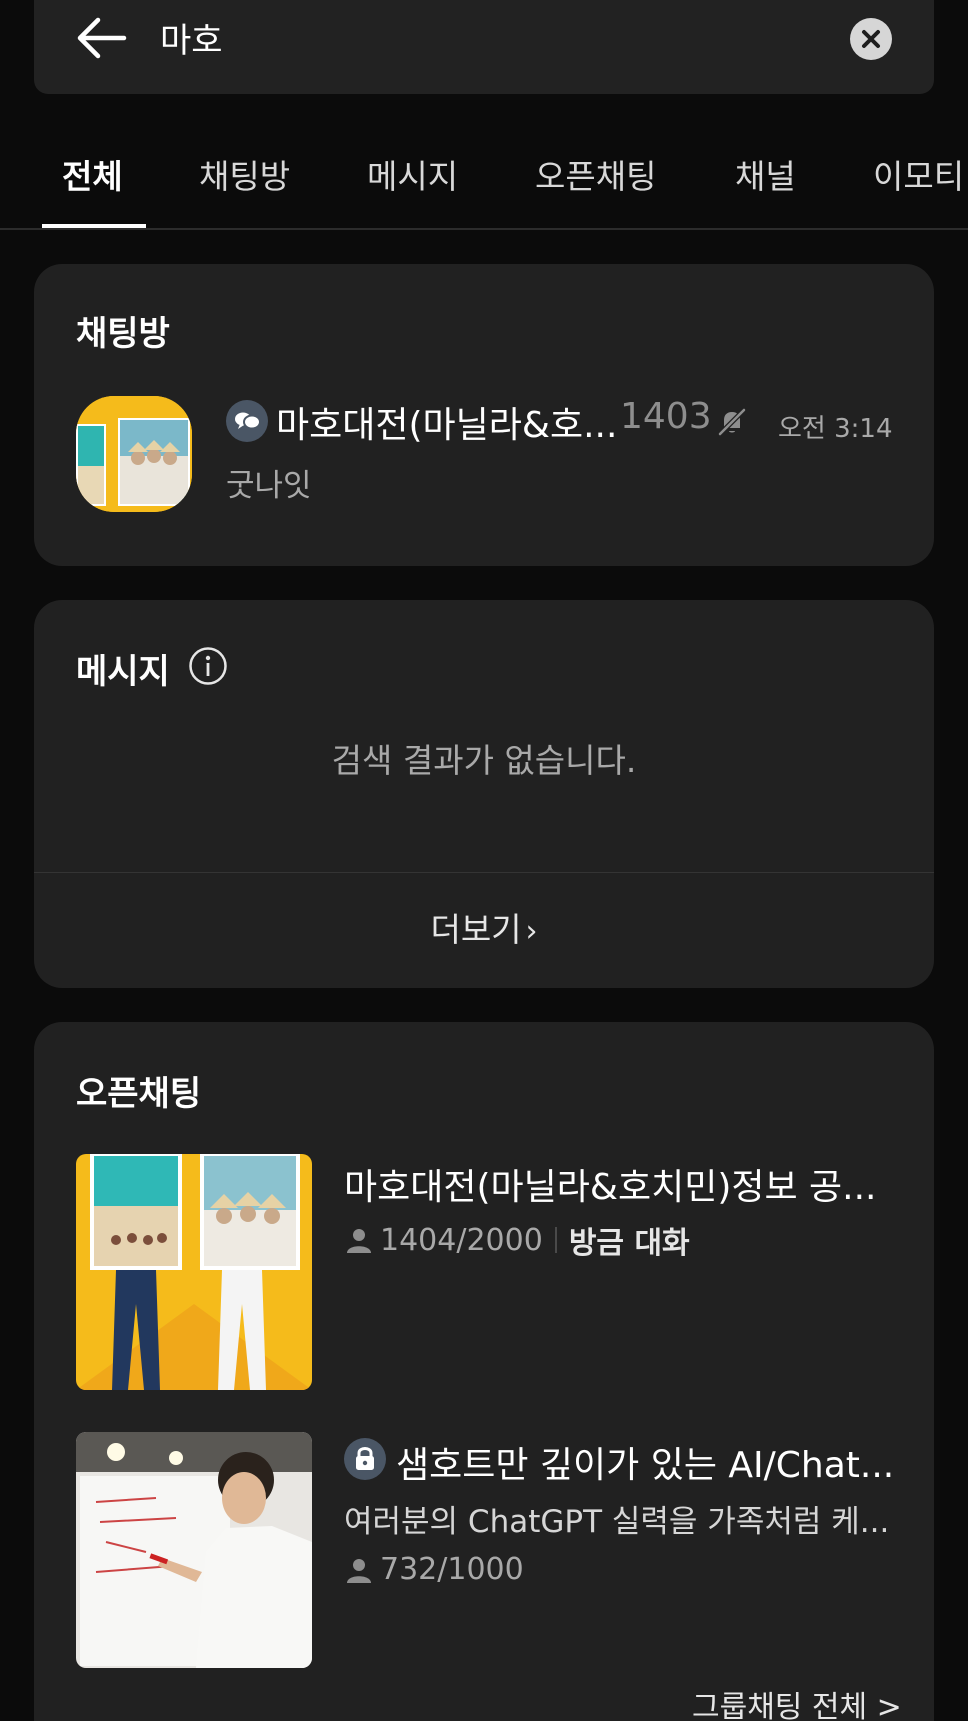 This screenshot has height=1721, width=968. I want to click on tab-emoticons: 이모티, so click(918, 174).